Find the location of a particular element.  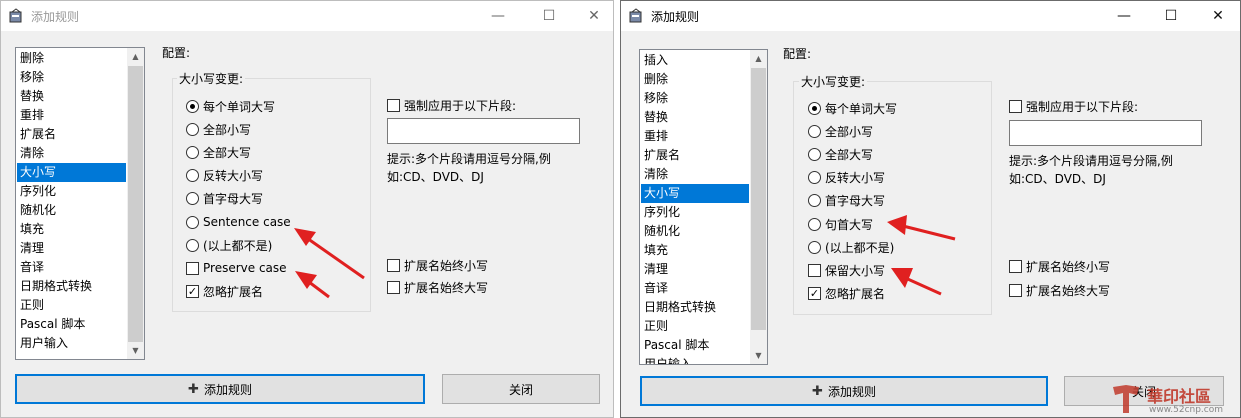

case-option-radio: 句首大写 is located at coordinates (840, 224).